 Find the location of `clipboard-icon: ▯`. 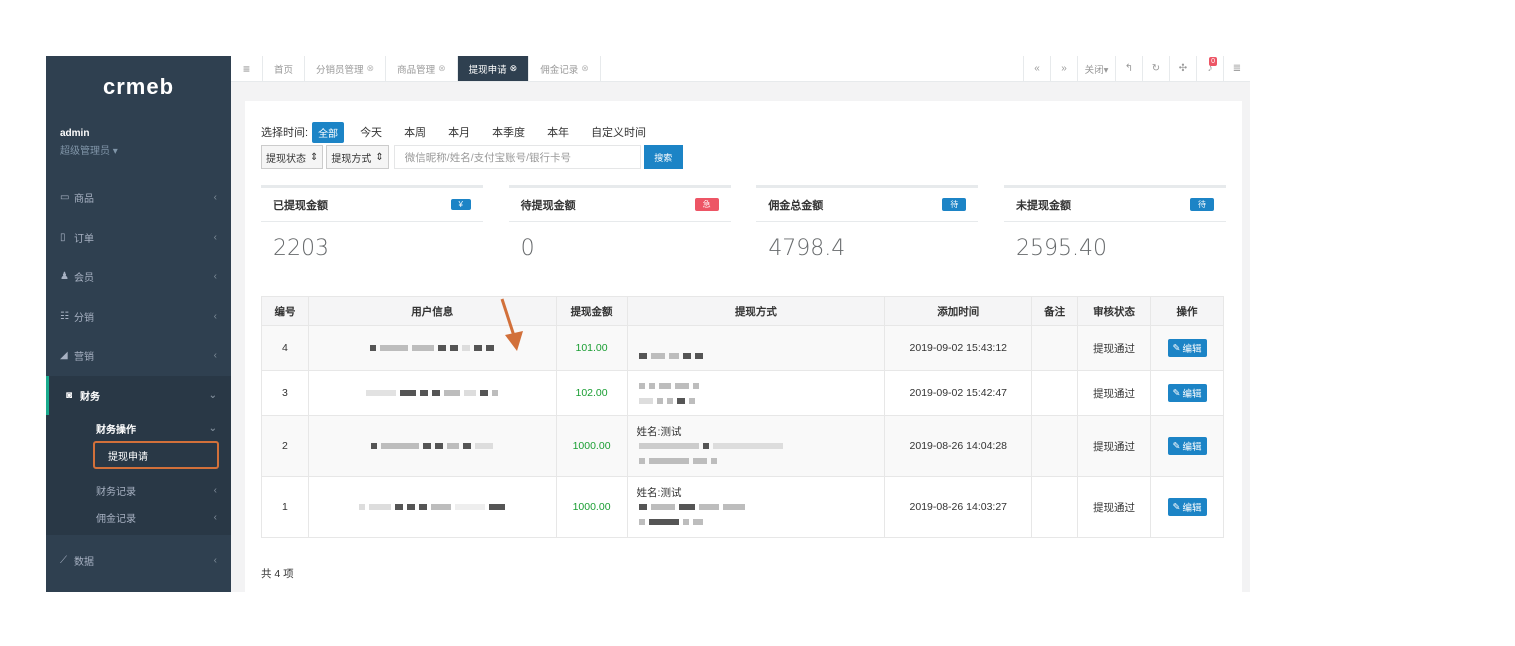

clipboard-icon: ▯ is located at coordinates (63, 237).